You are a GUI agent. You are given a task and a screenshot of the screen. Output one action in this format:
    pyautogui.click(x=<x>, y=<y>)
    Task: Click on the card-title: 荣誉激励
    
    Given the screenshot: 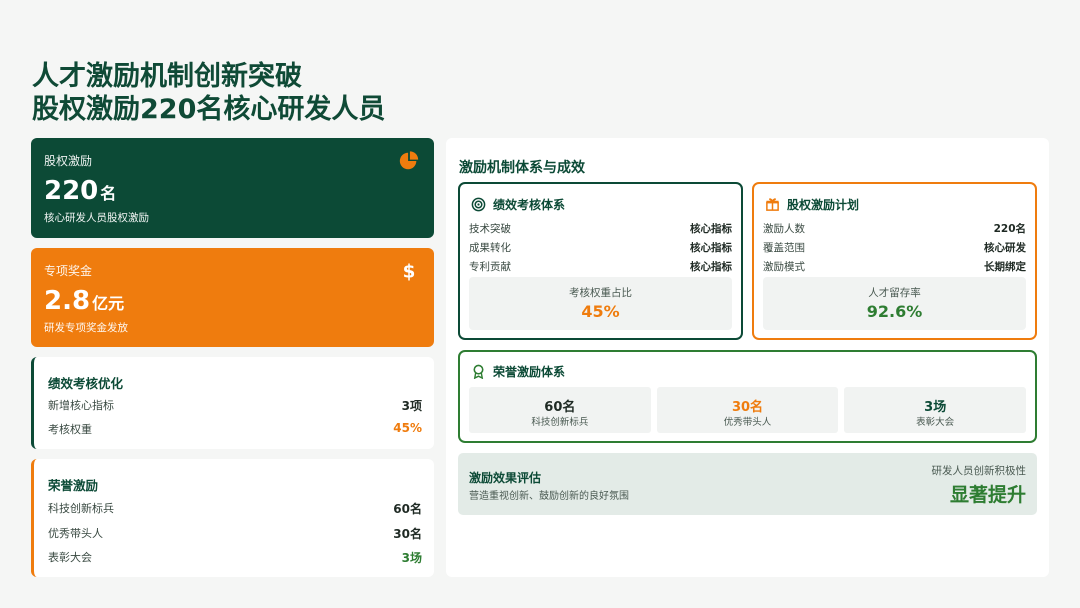 What is the action you would take?
    pyautogui.click(x=73, y=485)
    